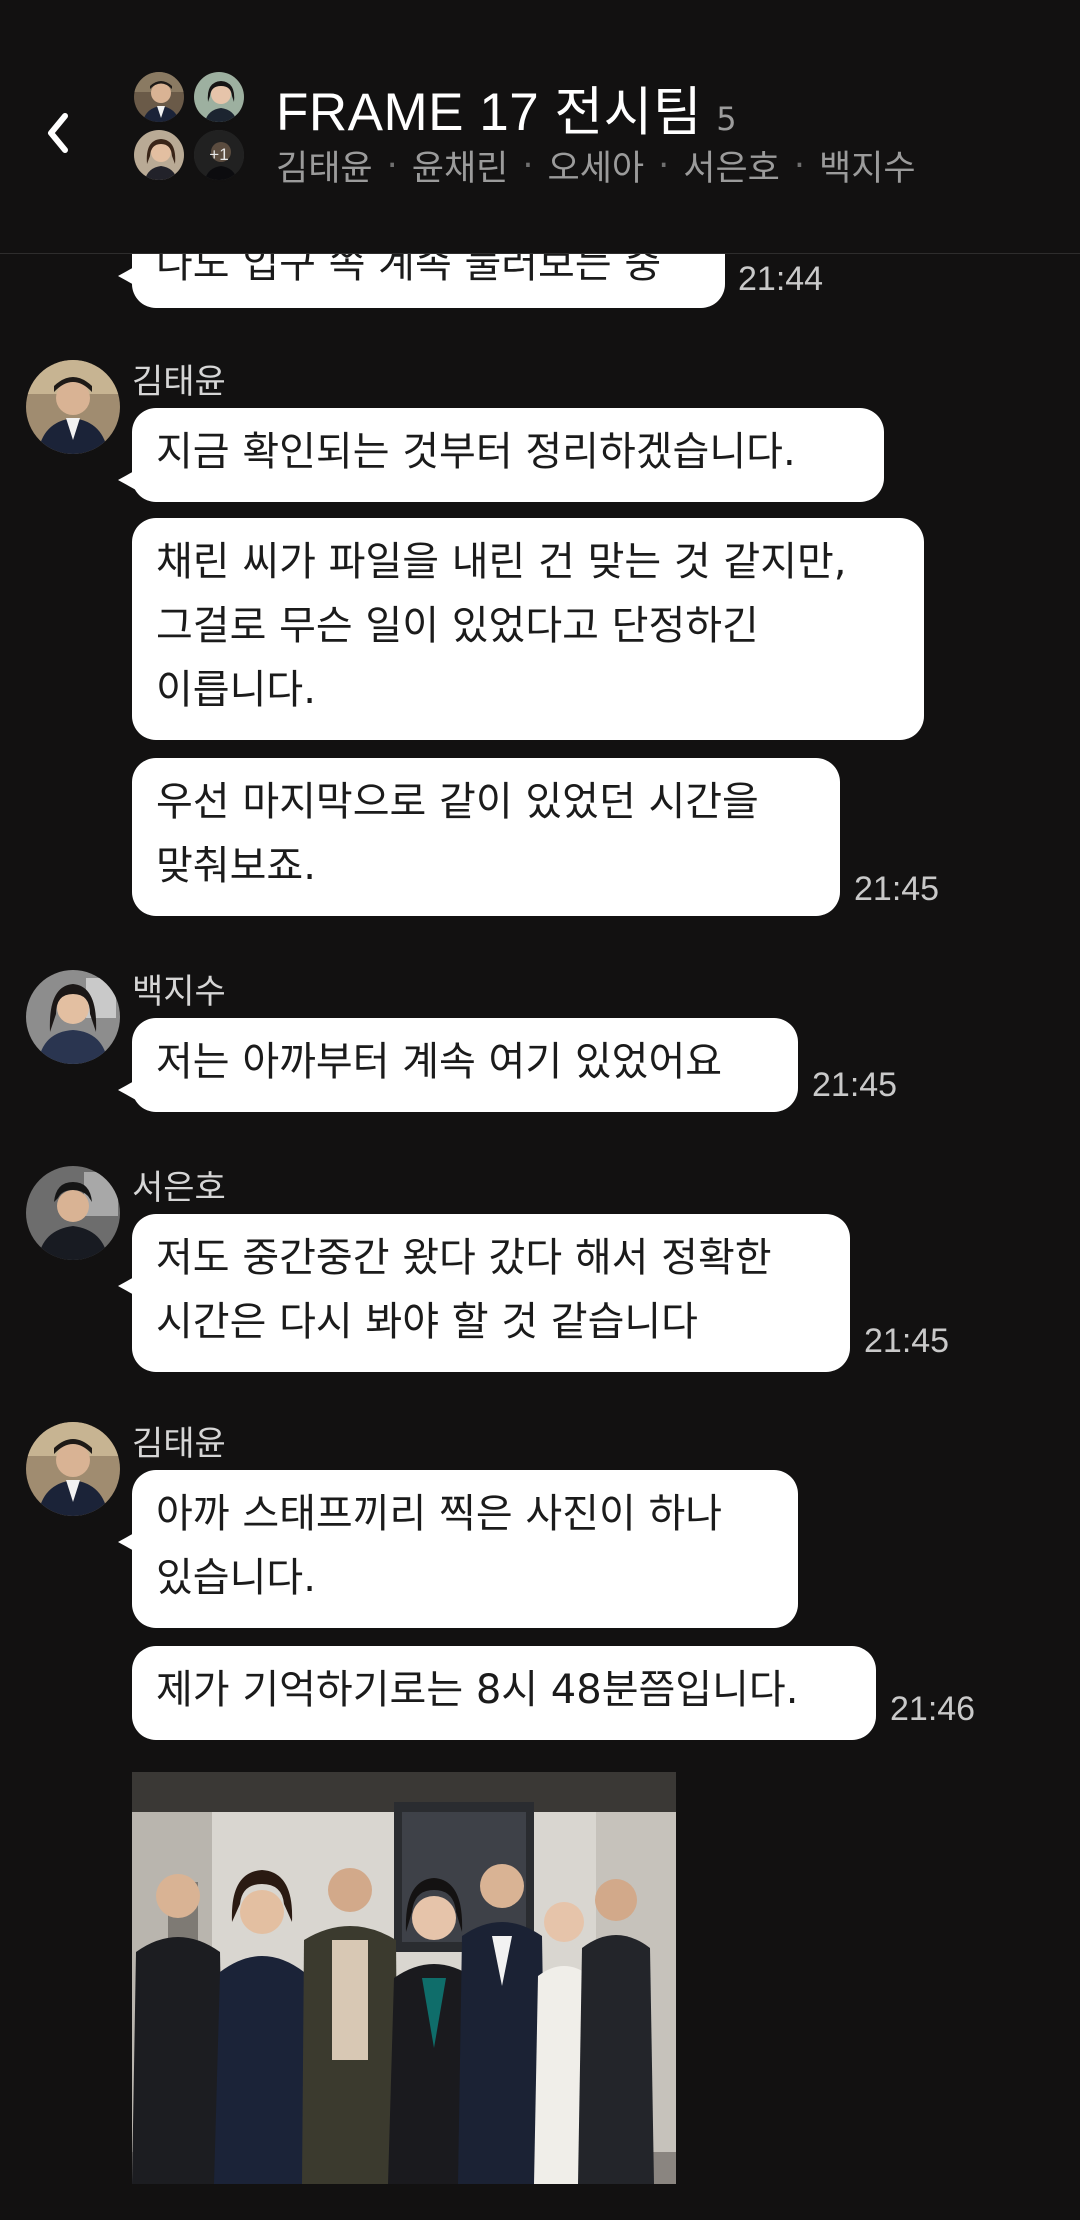  What do you see at coordinates (596, 169) in the screenshot?
I see `member-name: 오세아` at bounding box center [596, 169].